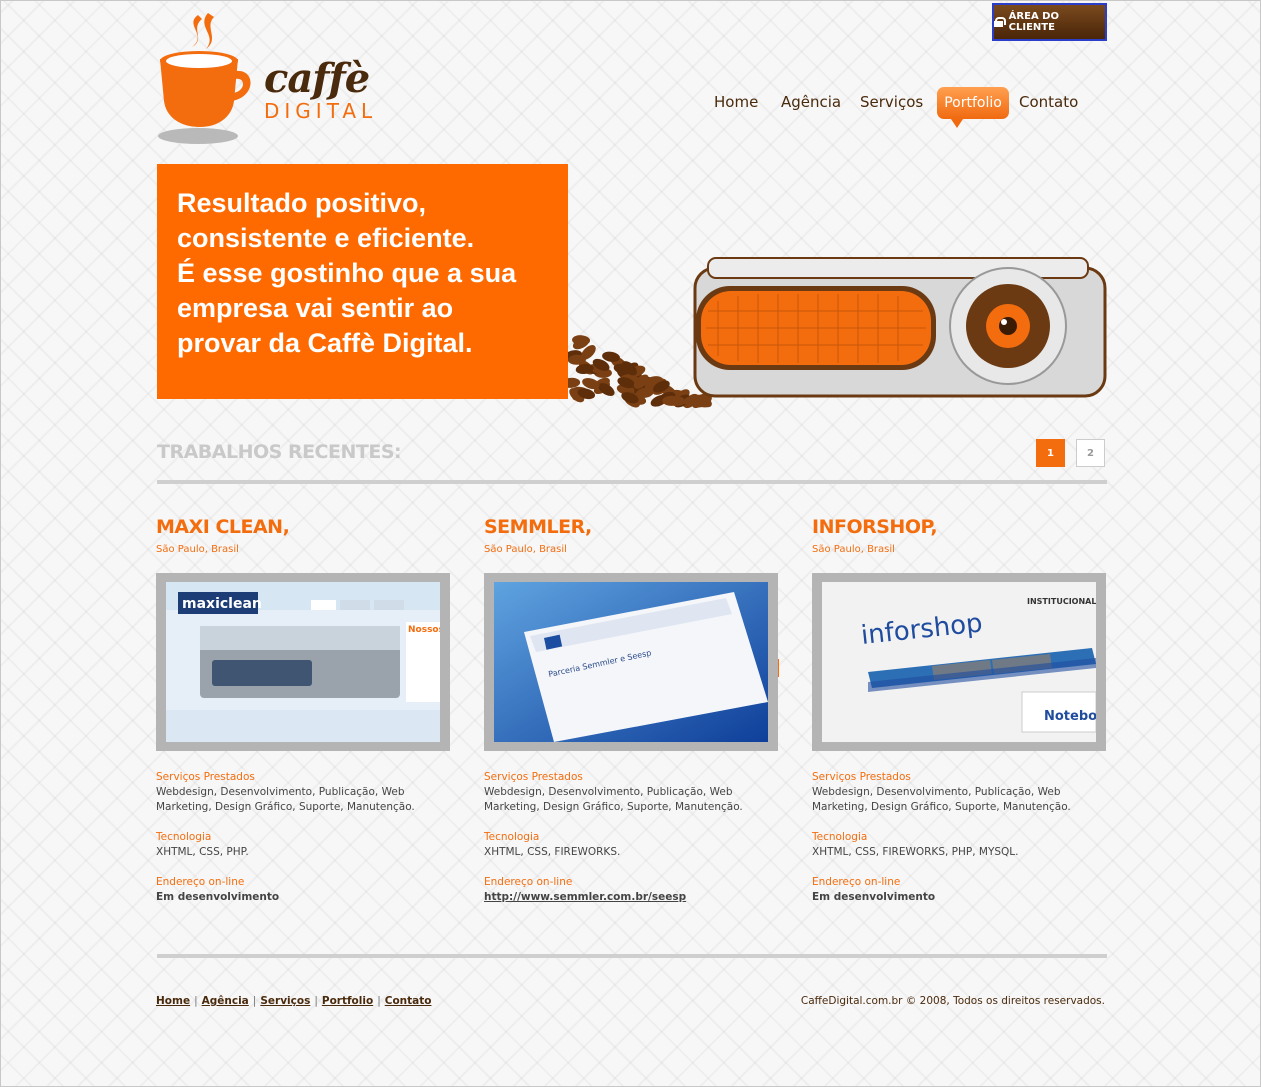 The width and height of the screenshot is (1261, 1087). What do you see at coordinates (1090, 453) in the screenshot?
I see `page-button-2: 2` at bounding box center [1090, 453].